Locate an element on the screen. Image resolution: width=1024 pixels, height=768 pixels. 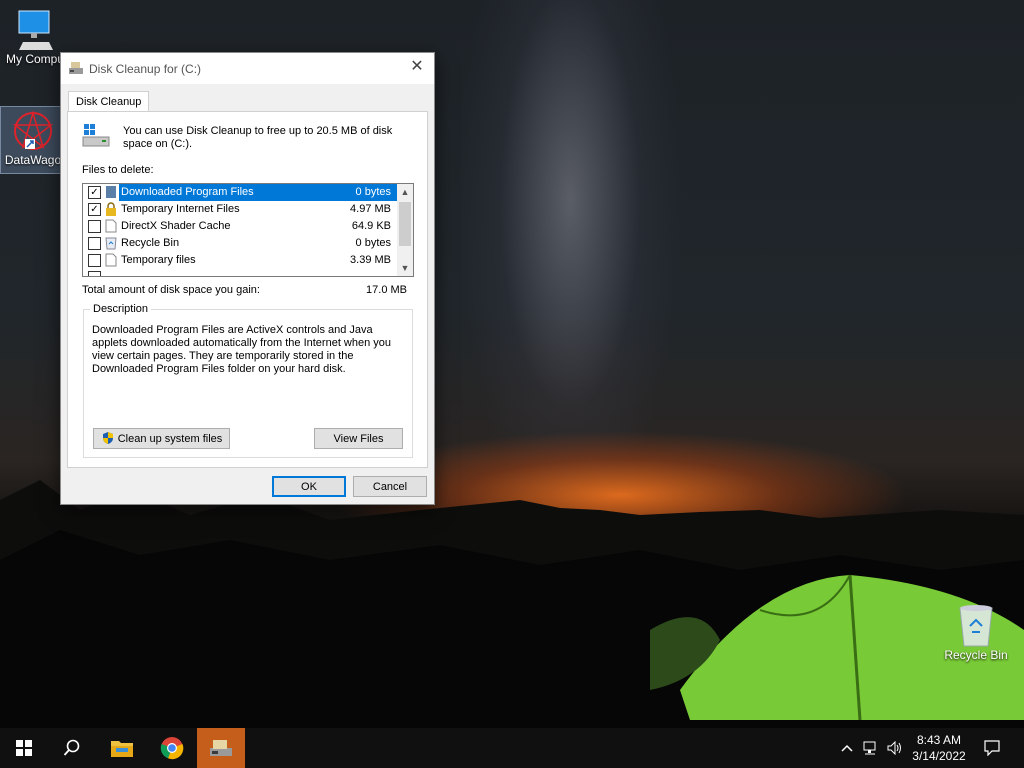
list-item: Temporary files 3.39 MB is located at coordinates (240, 260).